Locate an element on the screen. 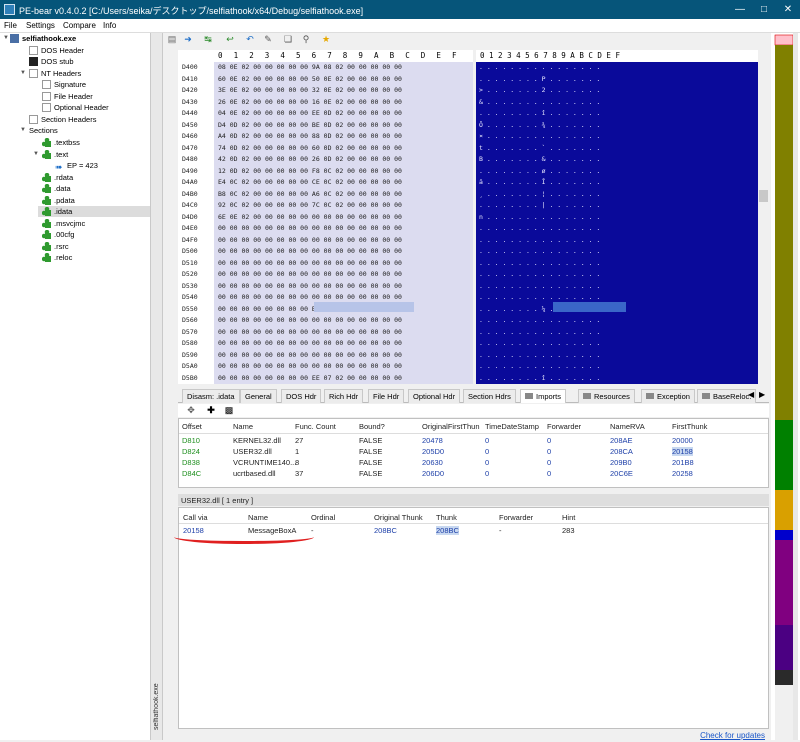 The image size is (800, 742). check-updates-link: Check for updates is located at coordinates (732, 735).